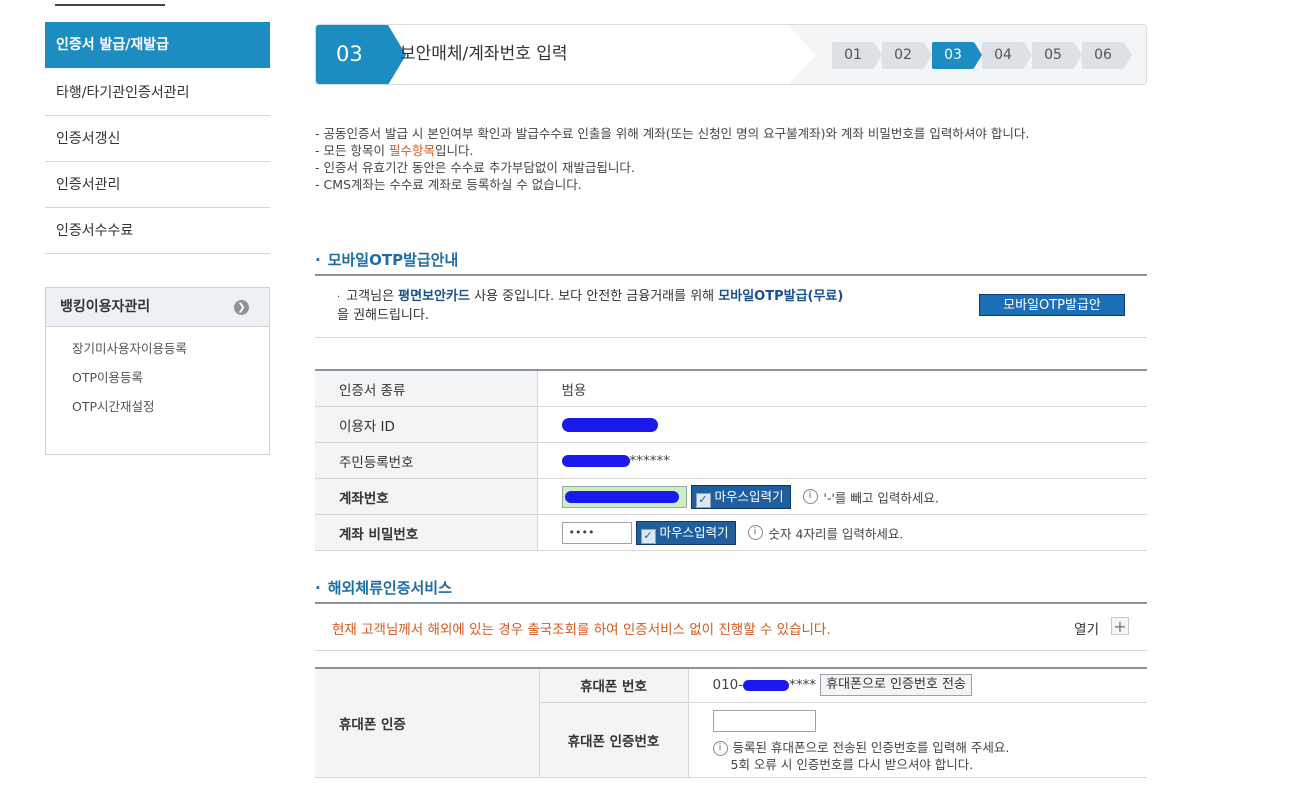 The image size is (1300, 802). What do you see at coordinates (836, 533) in the screenshot?
I see `password-hint: 숫자 4자리를 입력하세요.` at bounding box center [836, 533].